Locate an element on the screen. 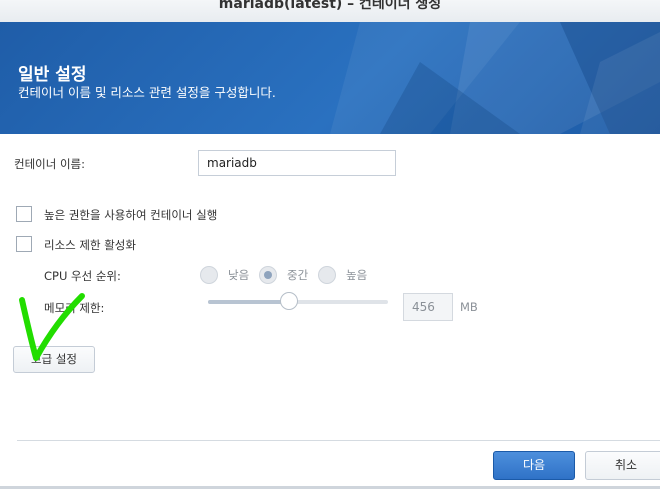 The height and width of the screenshot is (489, 660). cpu-high-radio is located at coordinates (327, 275).